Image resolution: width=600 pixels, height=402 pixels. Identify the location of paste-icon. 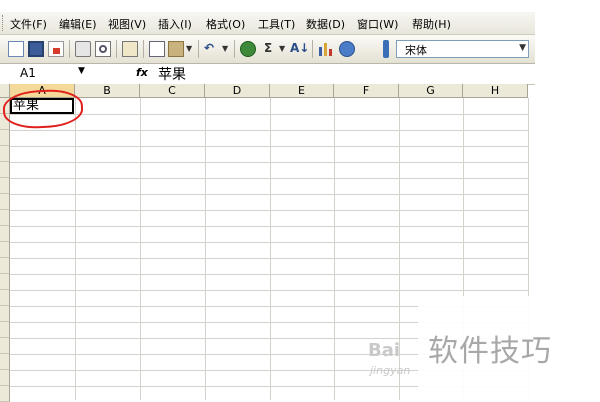
(176, 49).